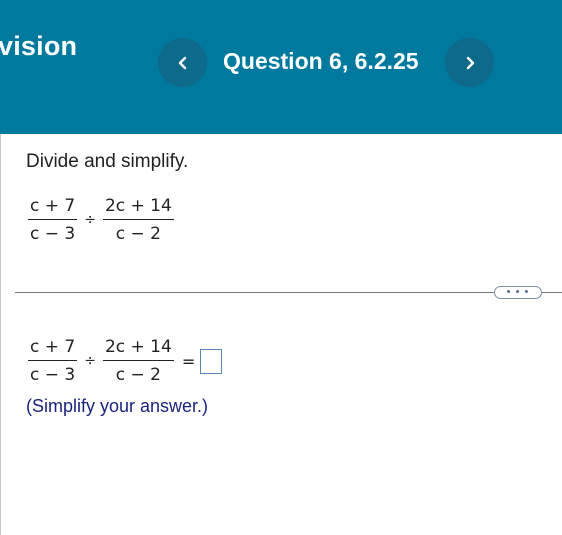  What do you see at coordinates (321, 61) in the screenshot?
I see `question-label: Question 6, 6.2.25` at bounding box center [321, 61].